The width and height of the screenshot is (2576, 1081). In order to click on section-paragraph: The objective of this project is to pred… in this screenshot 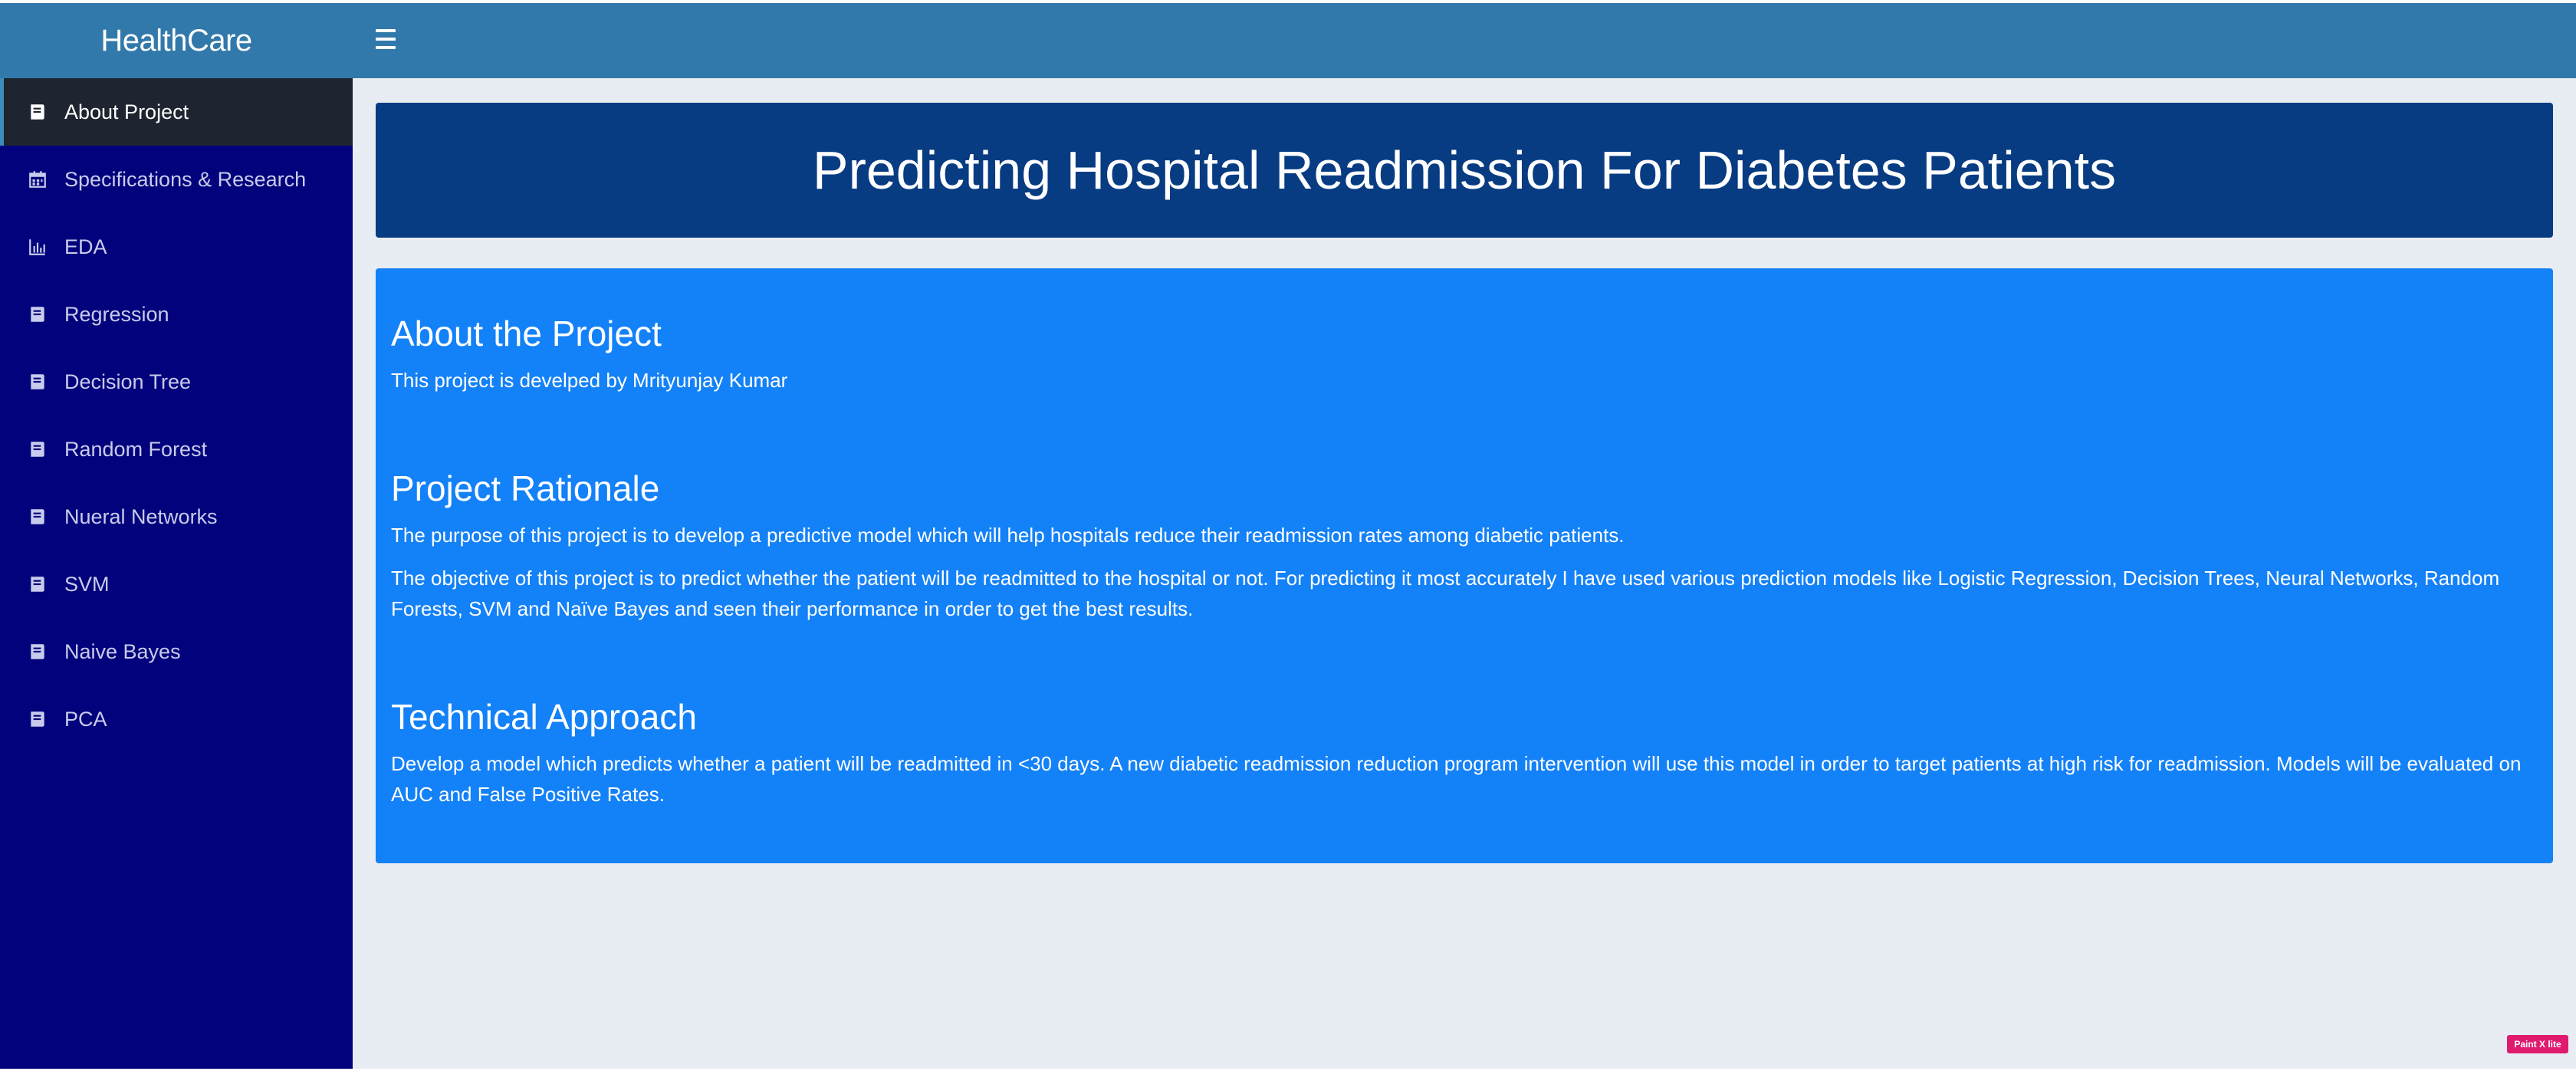, I will do `click(1446, 594)`.